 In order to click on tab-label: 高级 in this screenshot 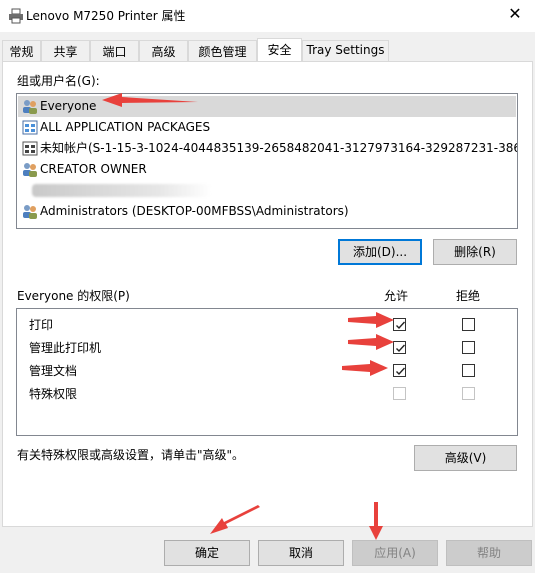, I will do `click(163, 52)`.